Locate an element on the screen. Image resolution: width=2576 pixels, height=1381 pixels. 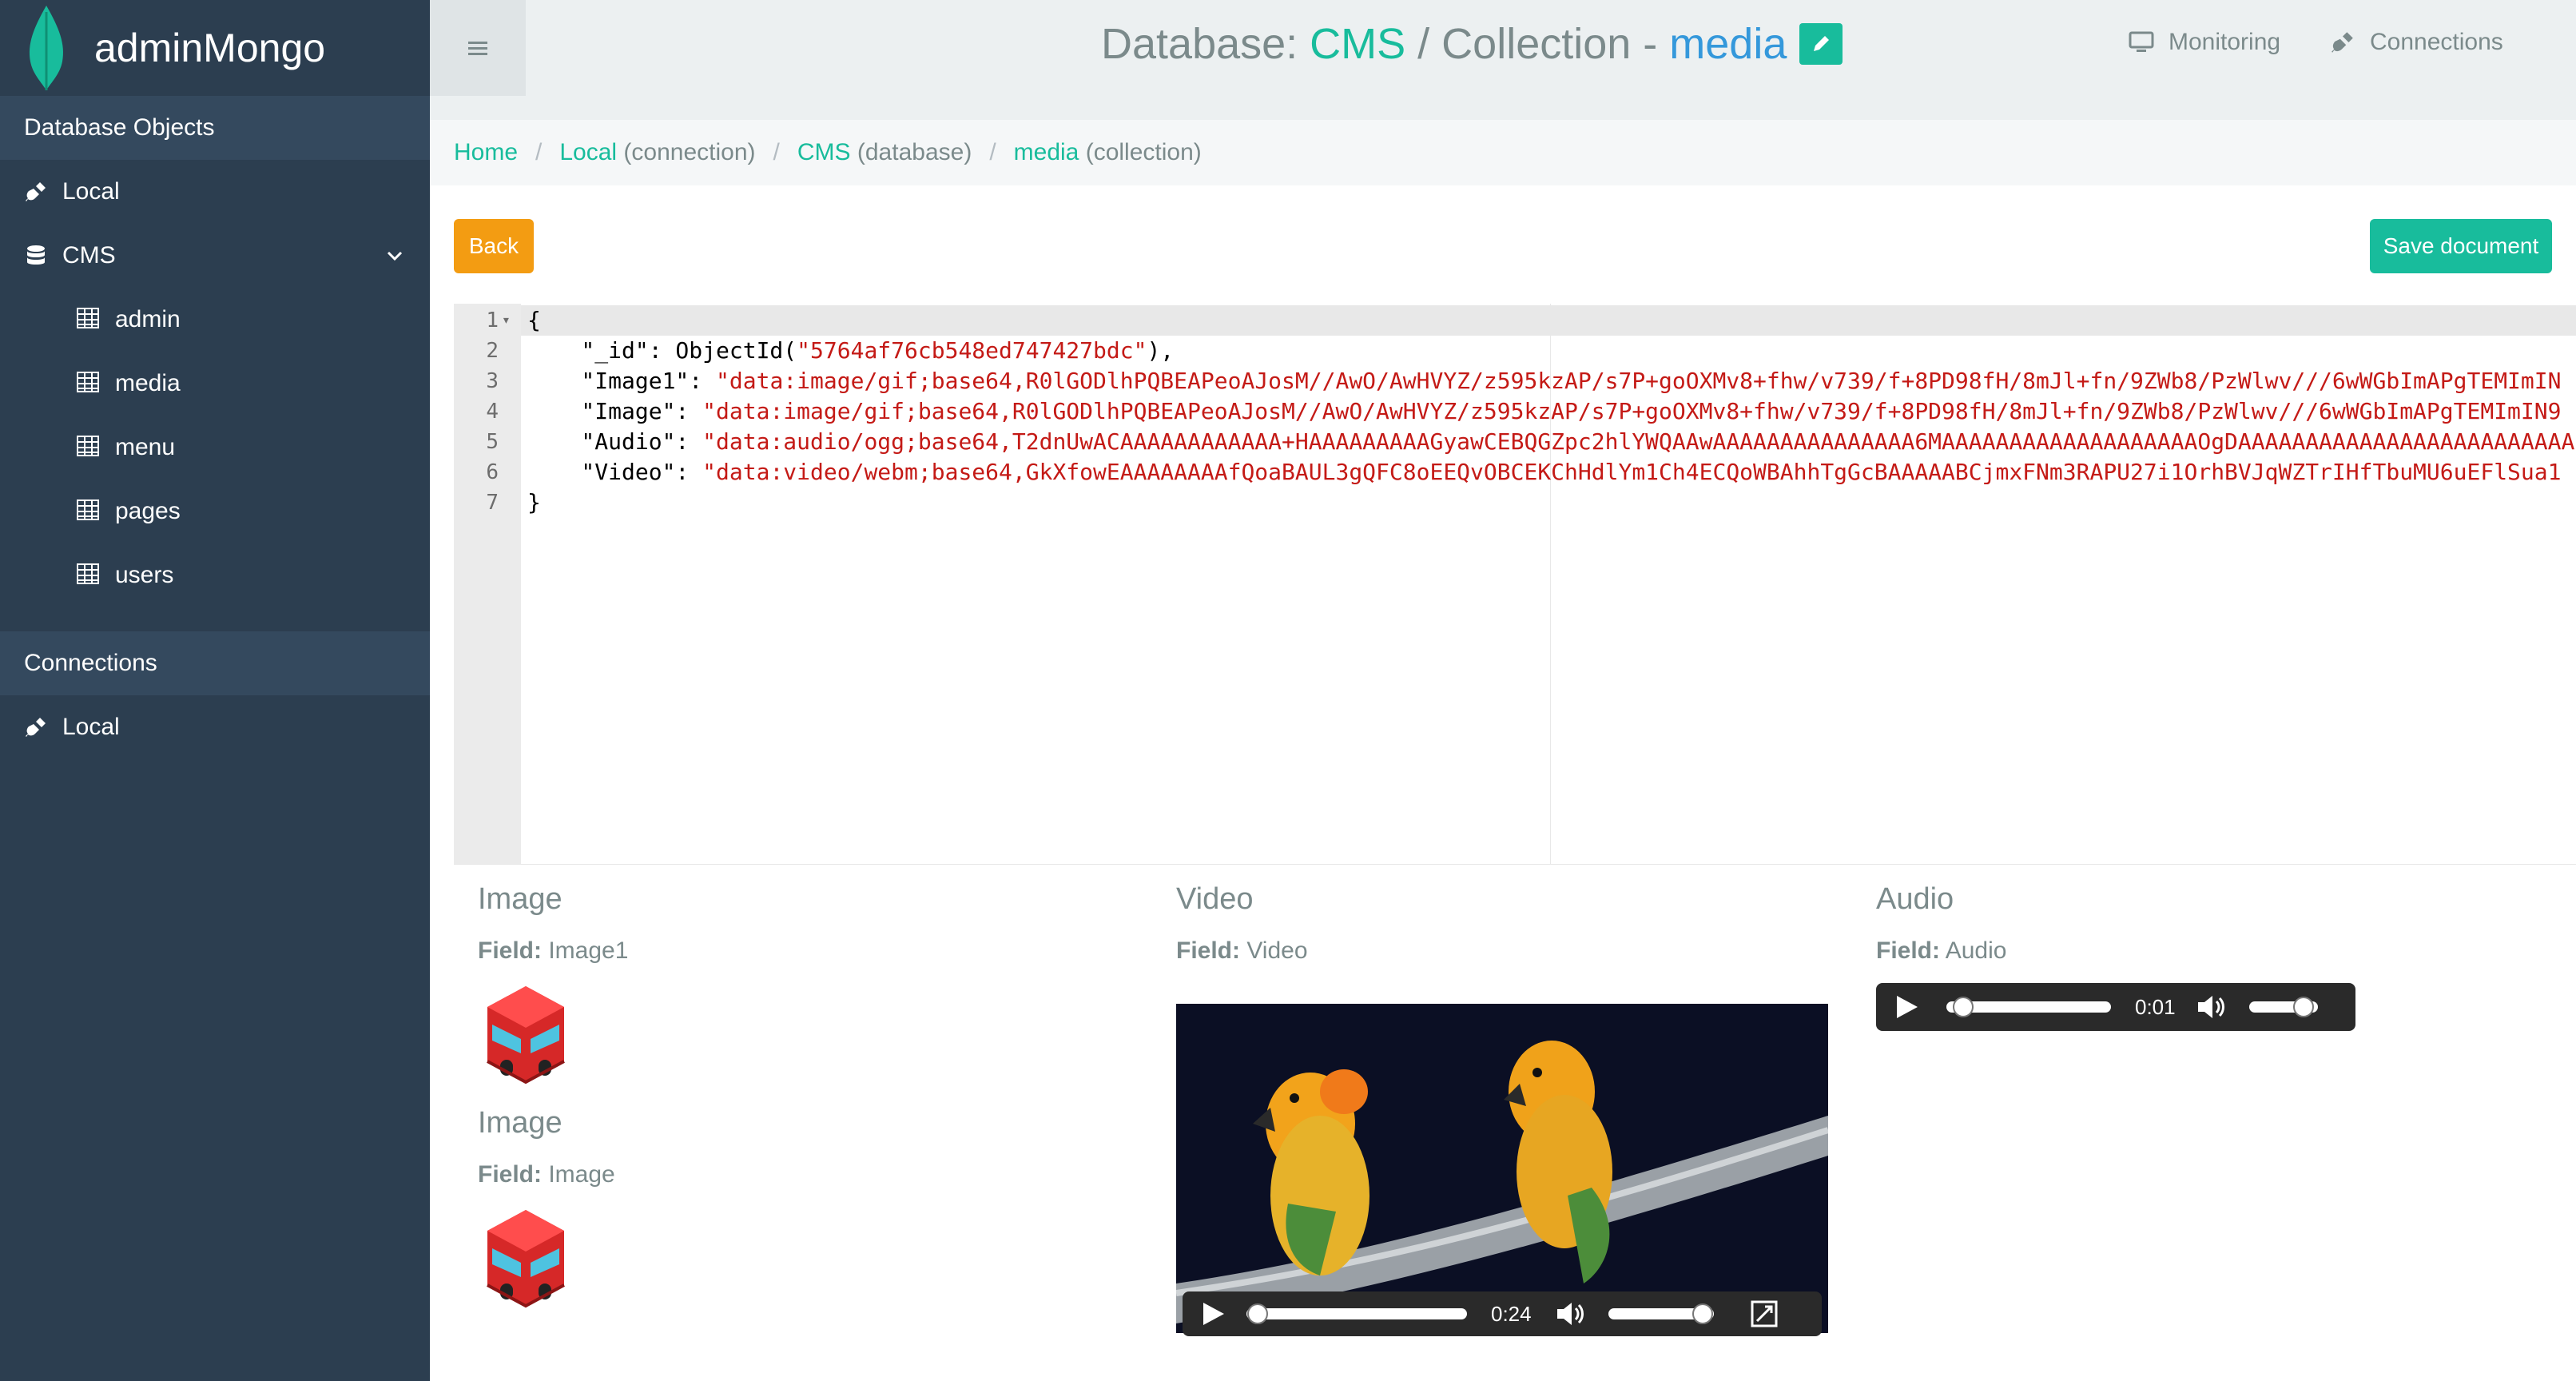
line-number: 7 is located at coordinates (492, 503).